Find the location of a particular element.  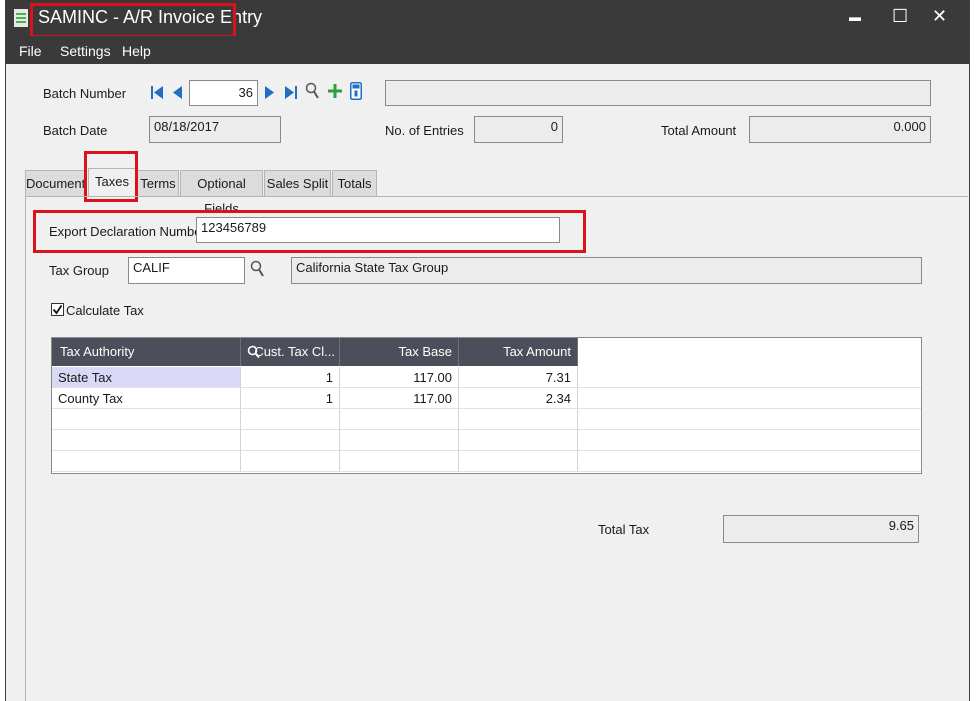

menu-help: Help is located at coordinates (136, 51).